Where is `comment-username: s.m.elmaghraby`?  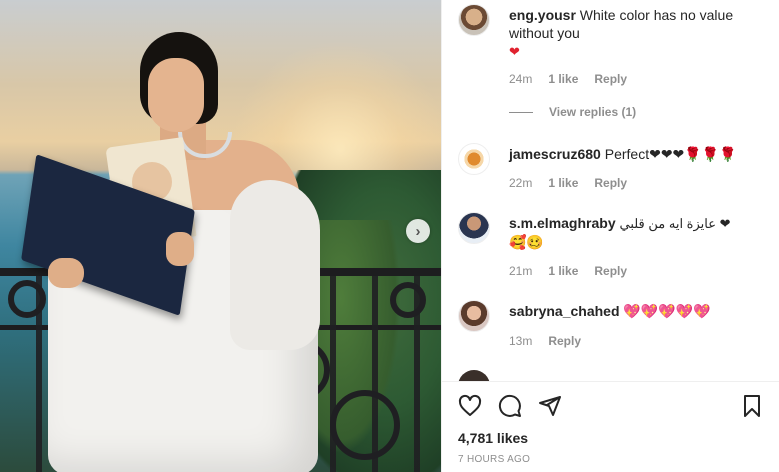
comment-username: s.m.elmaghraby is located at coordinates (562, 223).